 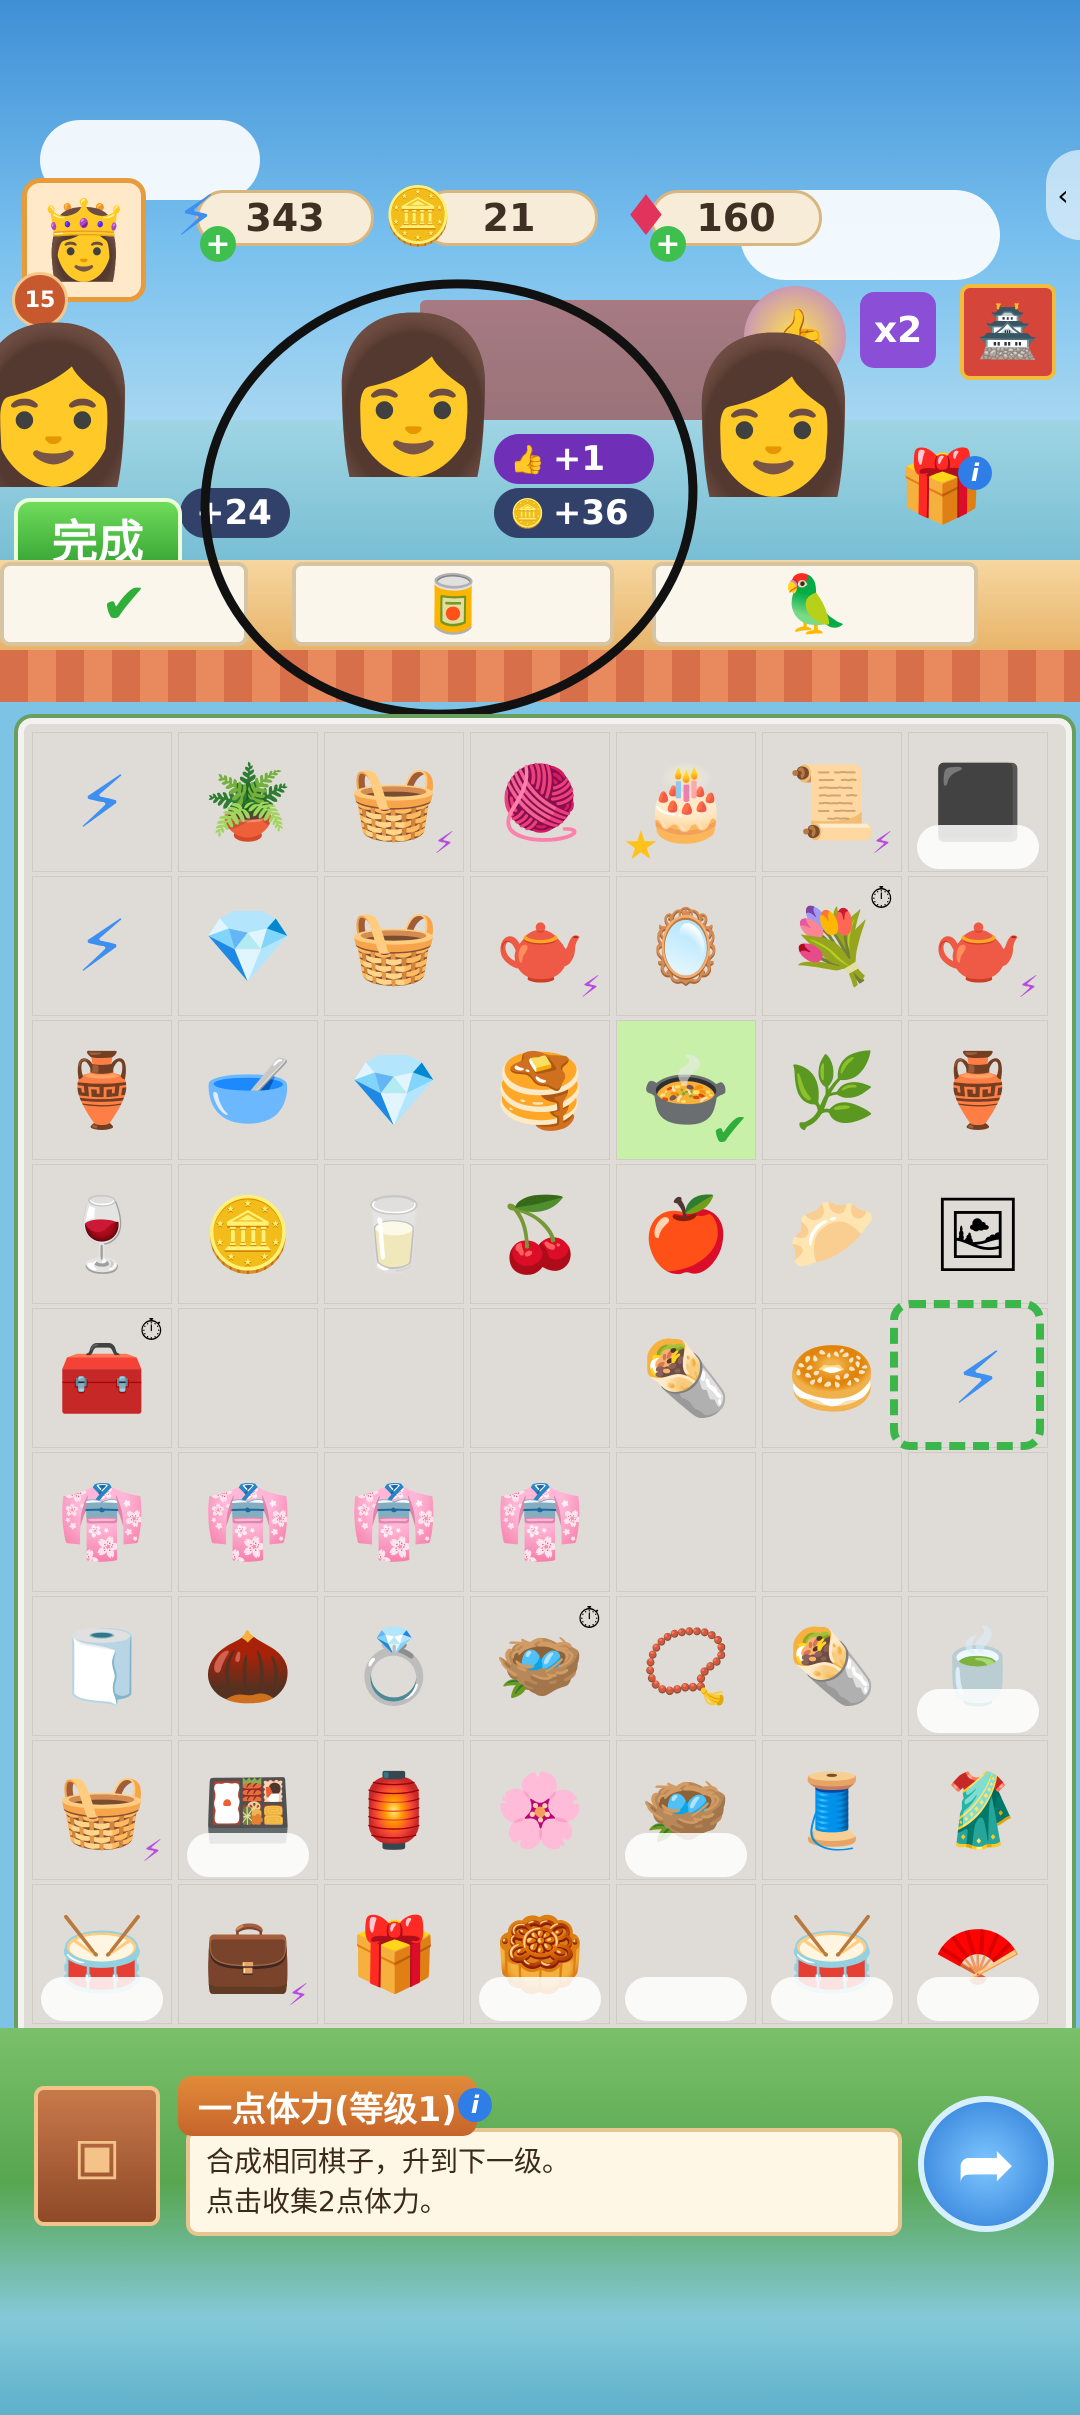 I want to click on customer-right: 👩, so click(x=773, y=415).